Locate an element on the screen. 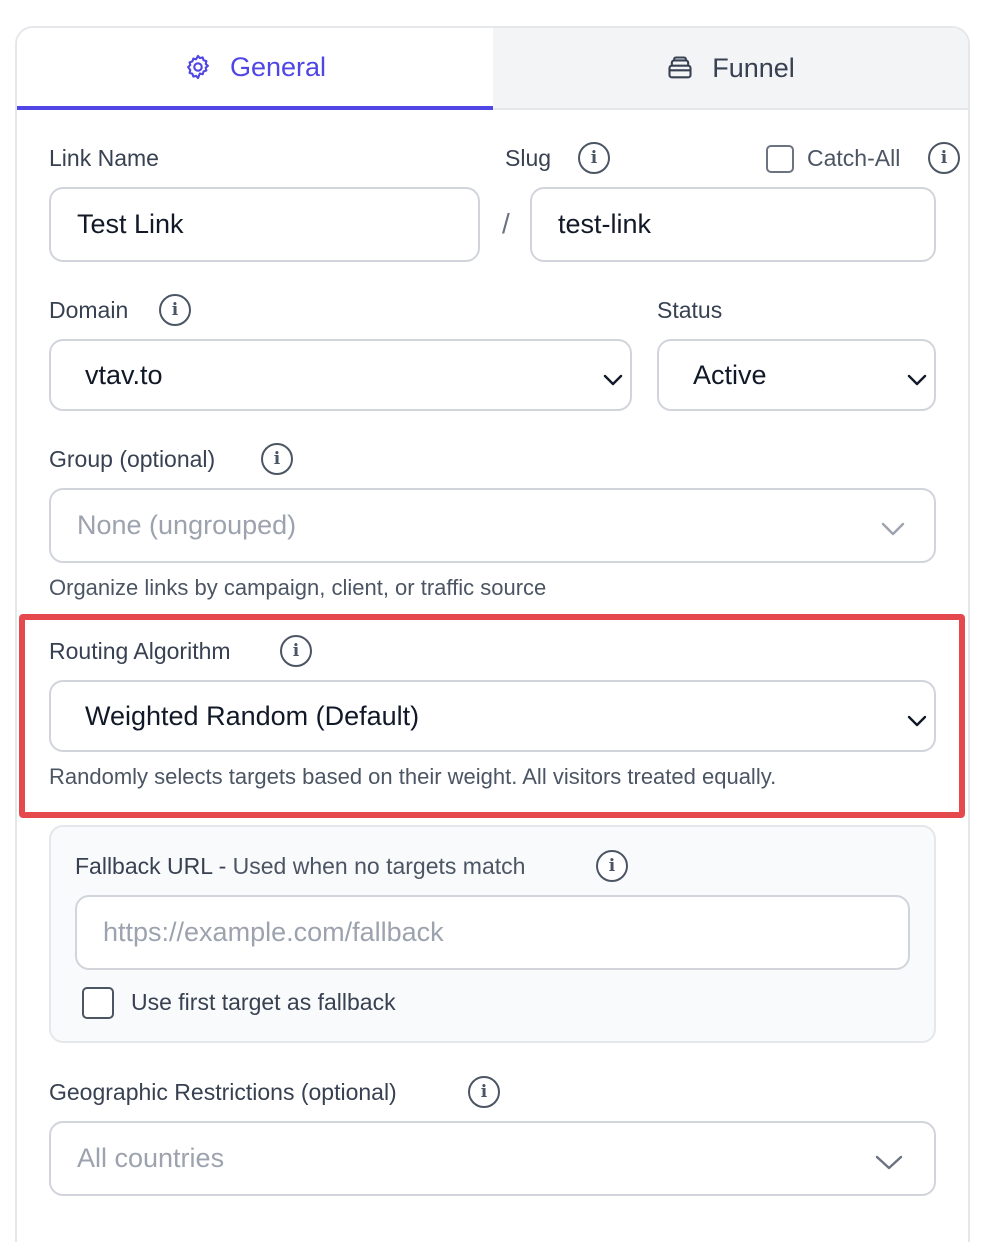 The image size is (996, 1242). link-name-value: Test Link is located at coordinates (130, 224).